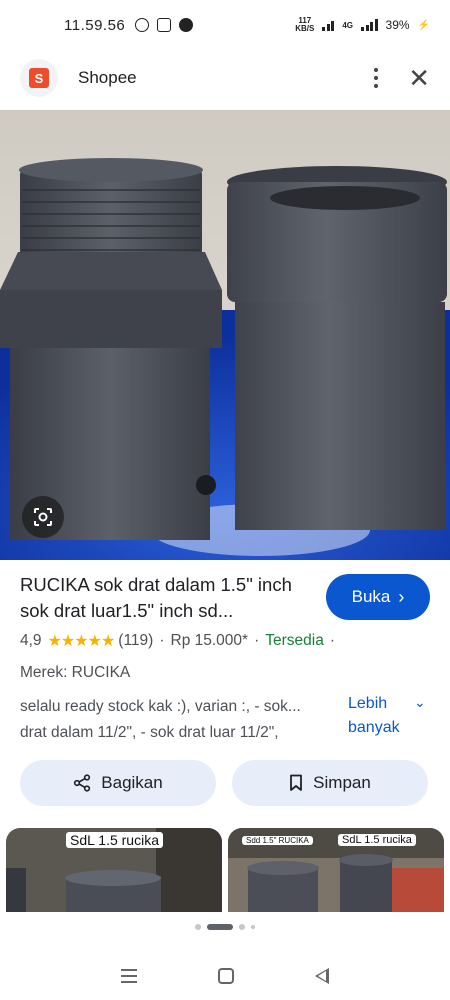  I want to click on star-rating-icon: ★★★★★, so click(81, 641).